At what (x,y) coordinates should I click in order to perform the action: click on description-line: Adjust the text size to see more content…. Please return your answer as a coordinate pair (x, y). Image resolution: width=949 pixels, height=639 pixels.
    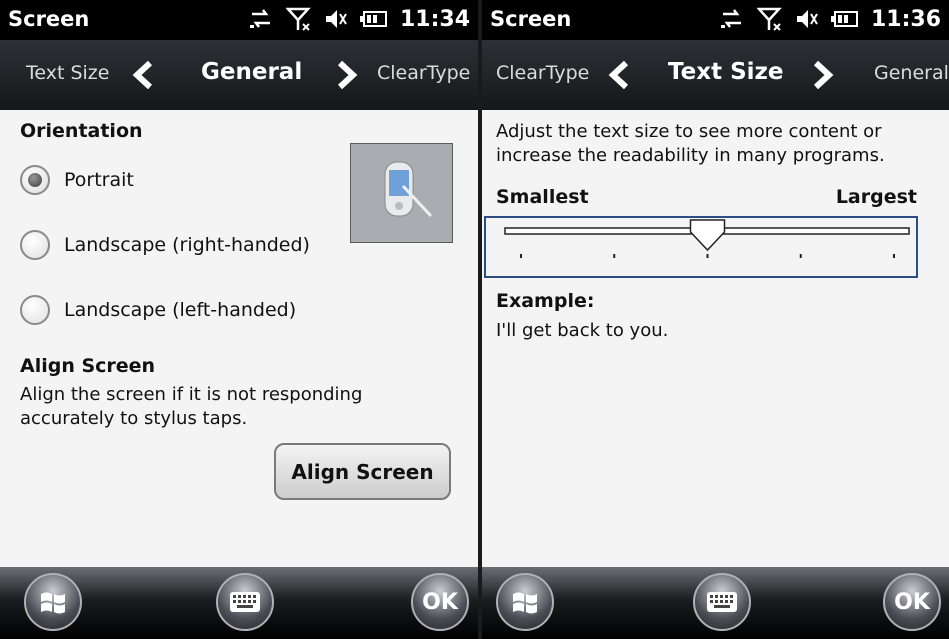
    Looking at the image, I should click on (689, 131).